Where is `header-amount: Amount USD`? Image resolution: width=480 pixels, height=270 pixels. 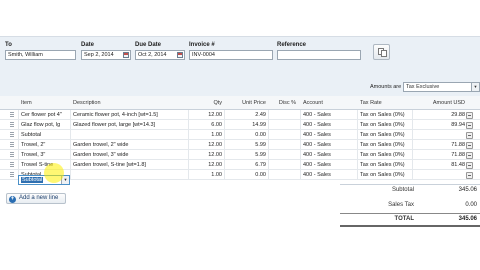
header-amount: Amount USD is located at coordinates (448, 103).